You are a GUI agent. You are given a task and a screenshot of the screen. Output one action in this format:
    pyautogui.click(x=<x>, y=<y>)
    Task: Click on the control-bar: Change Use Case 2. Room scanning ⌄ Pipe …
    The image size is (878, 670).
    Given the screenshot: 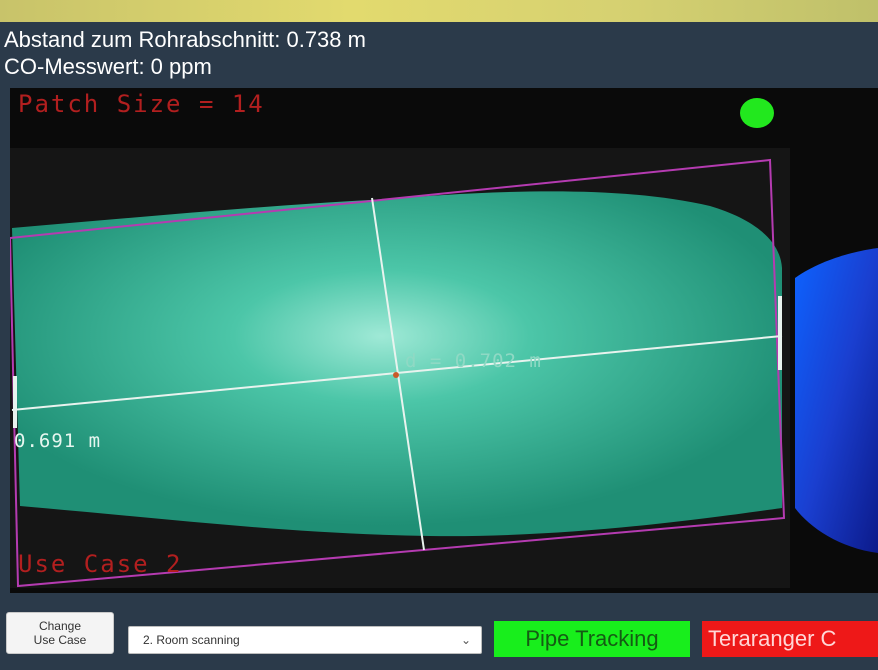 What is the action you would take?
    pyautogui.click(x=439, y=631)
    